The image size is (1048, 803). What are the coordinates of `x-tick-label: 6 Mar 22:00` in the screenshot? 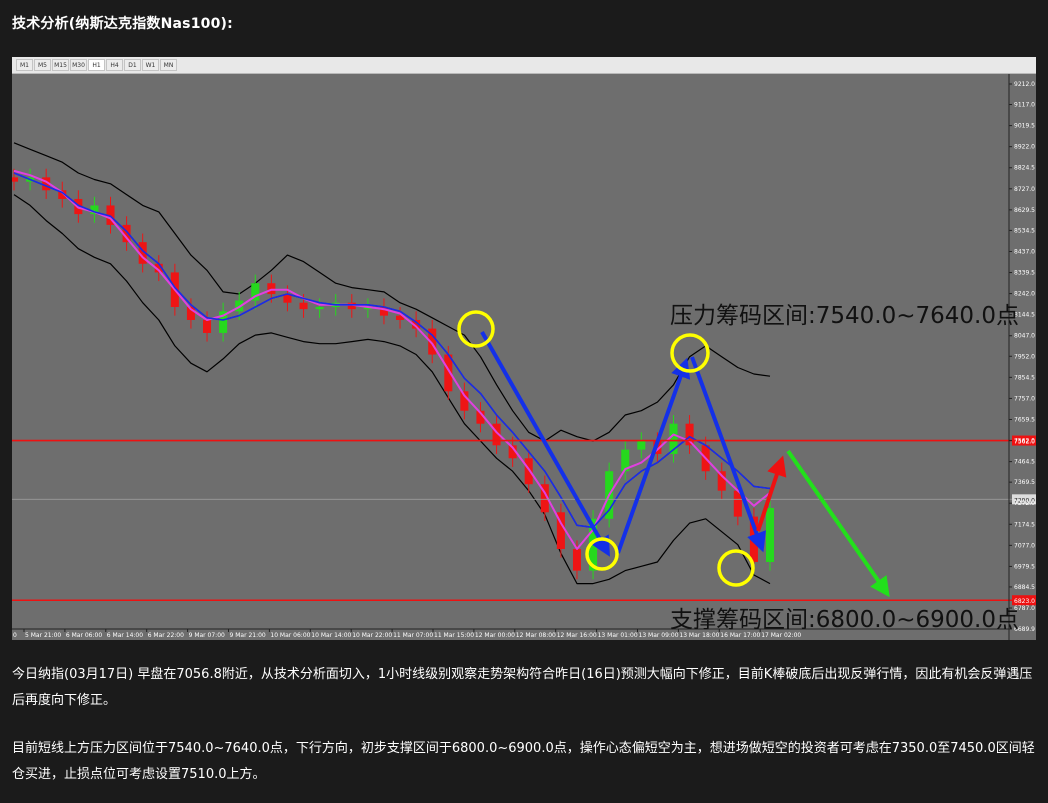 It's located at (166, 635).